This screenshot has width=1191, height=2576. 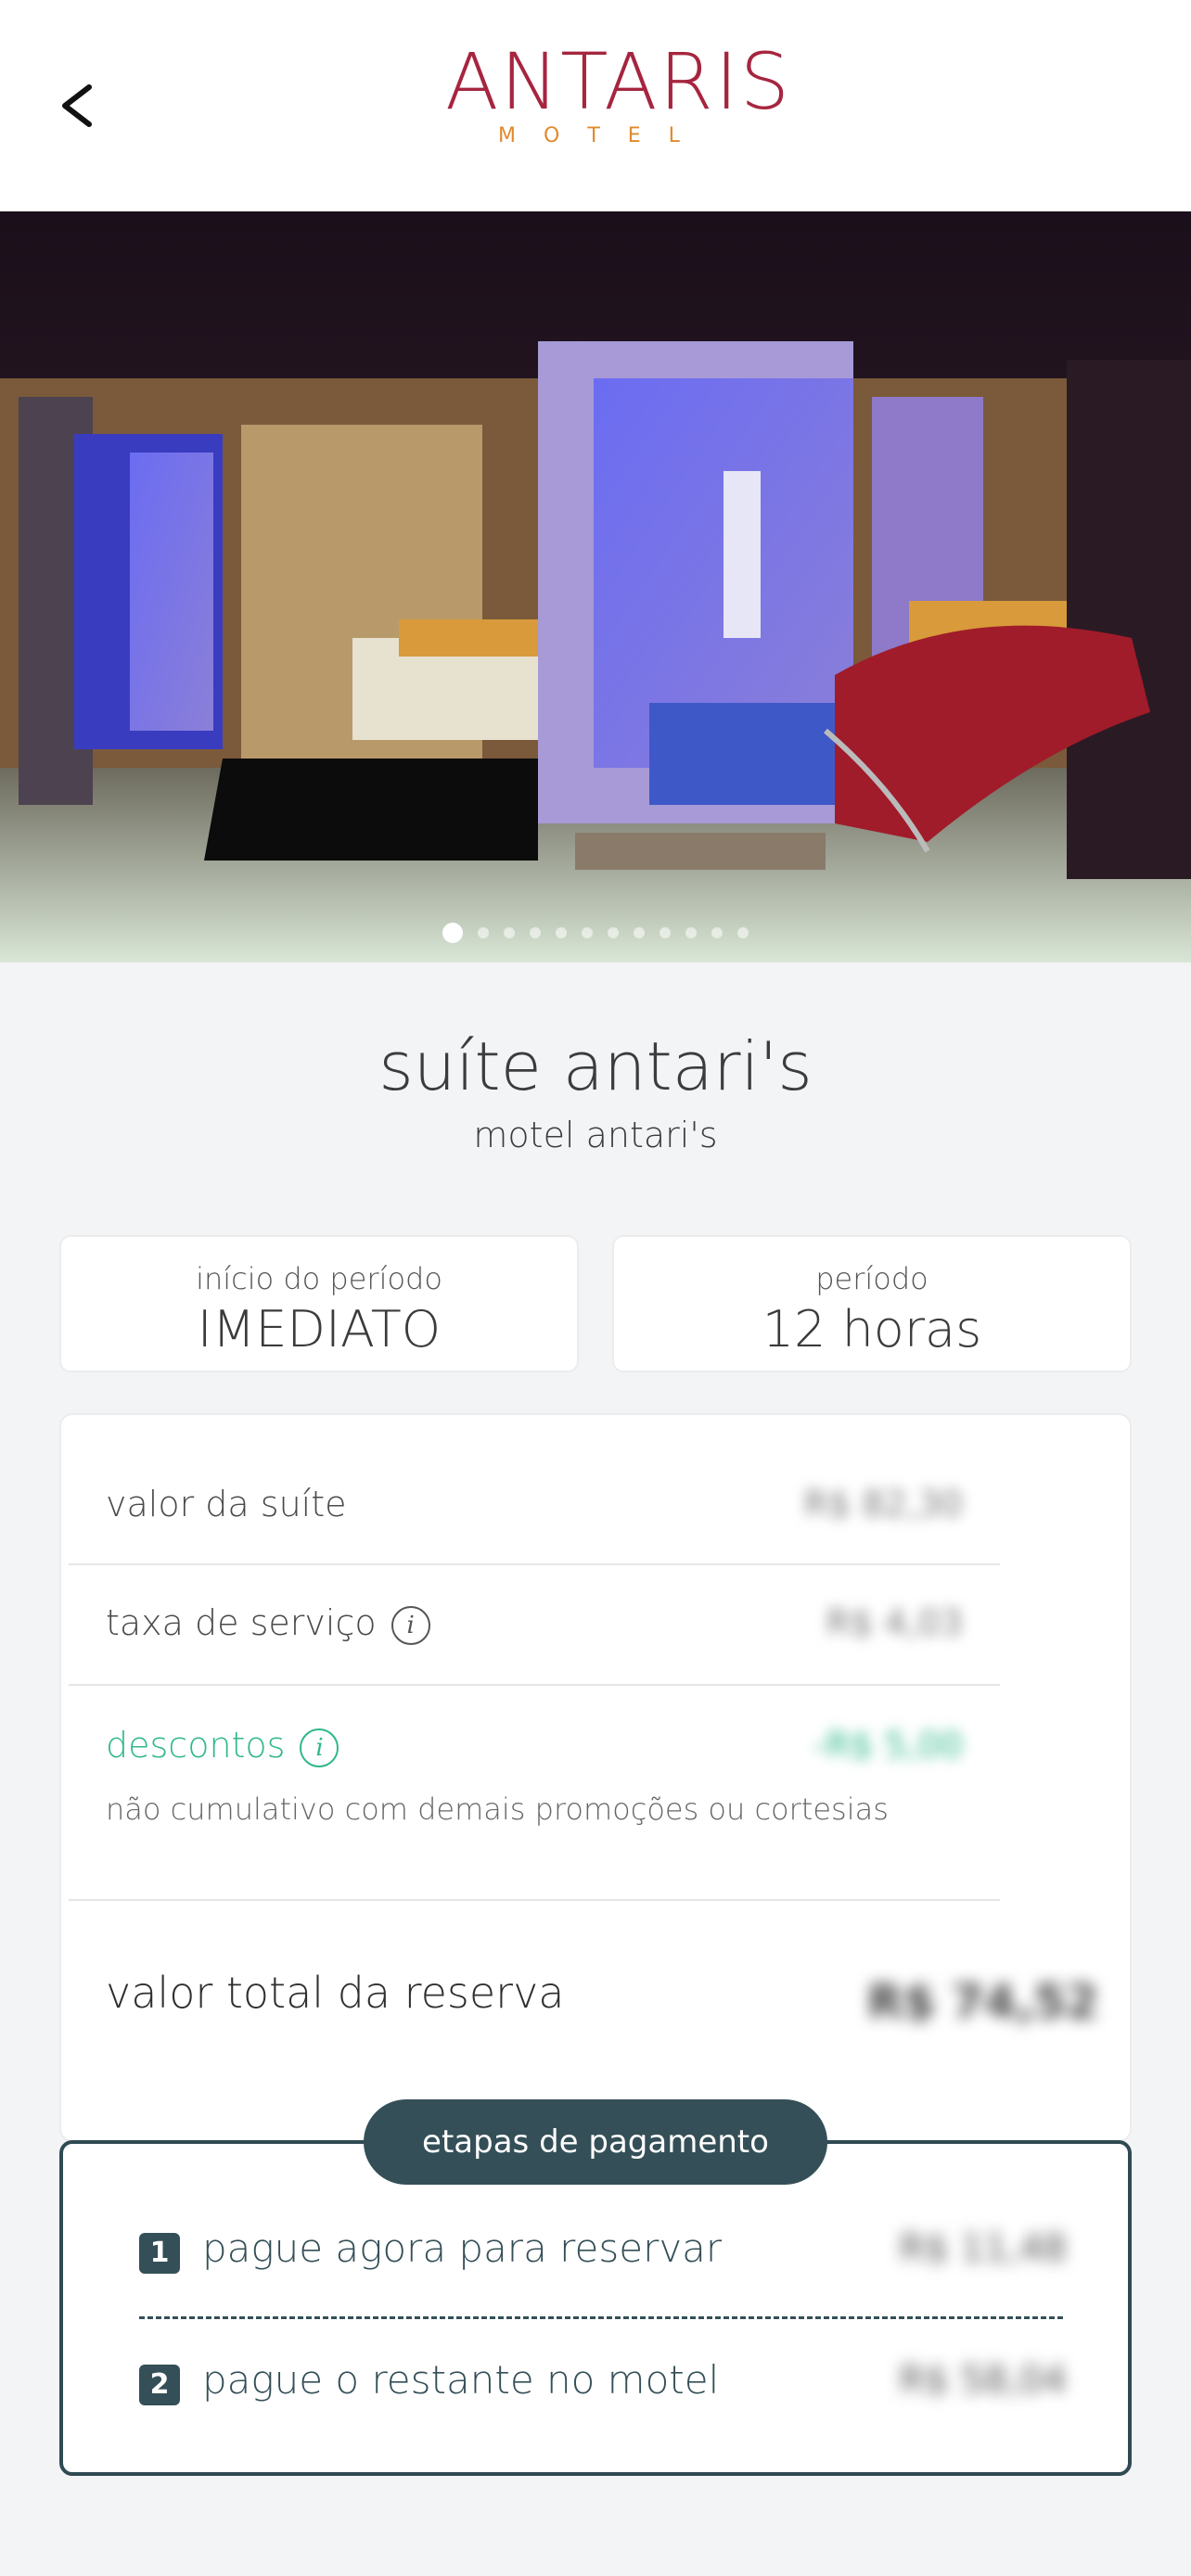 I want to click on suite-value-label: valor da suíte, so click(x=226, y=1504).